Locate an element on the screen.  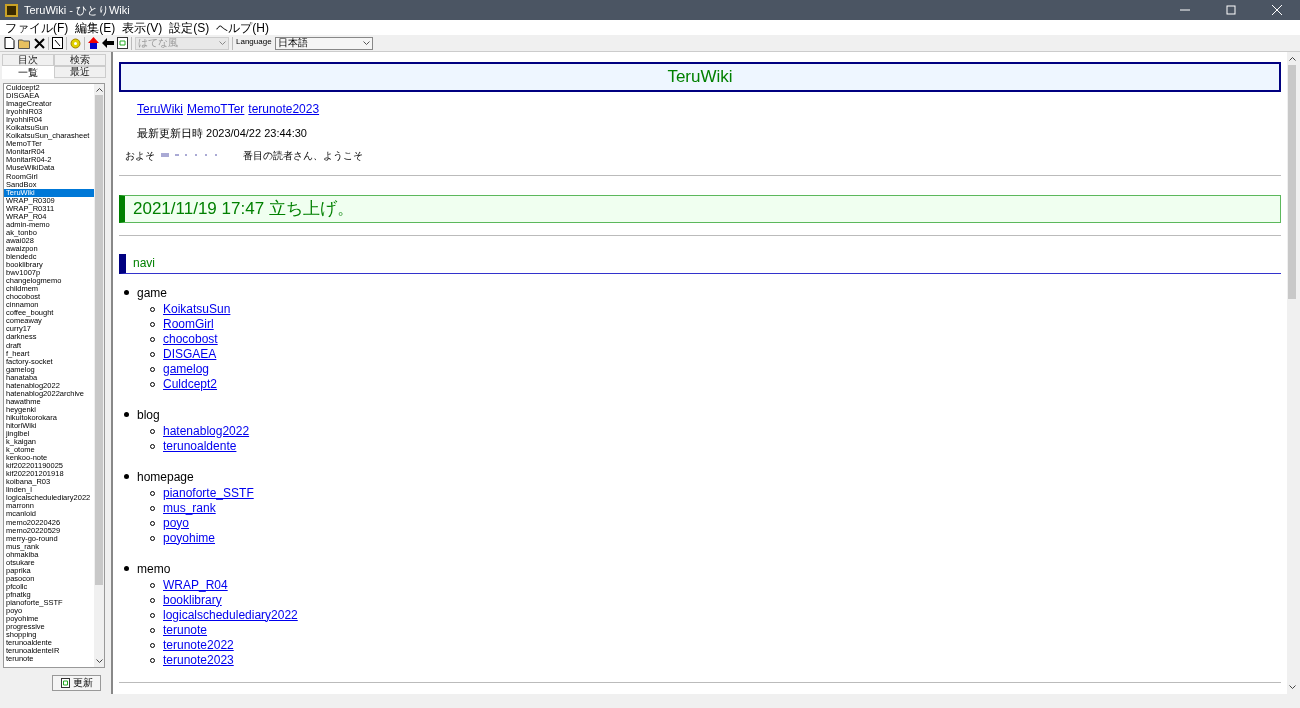
page-link: terunote2022 is located at coordinates (198, 645).